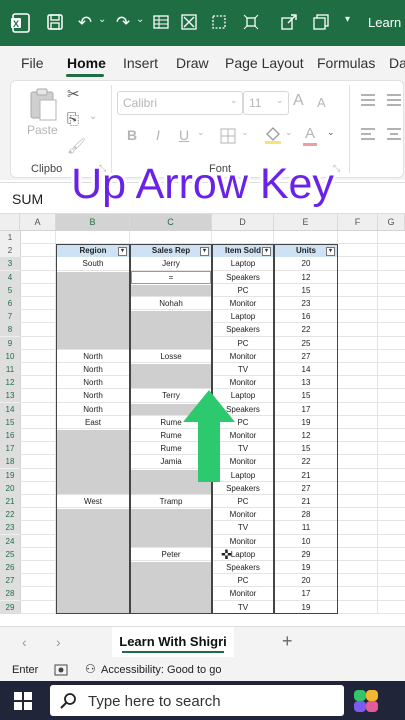 The height and width of the screenshot is (720, 405). Describe the element at coordinates (132, 135) in the screenshot. I see `bold-button: B` at that location.